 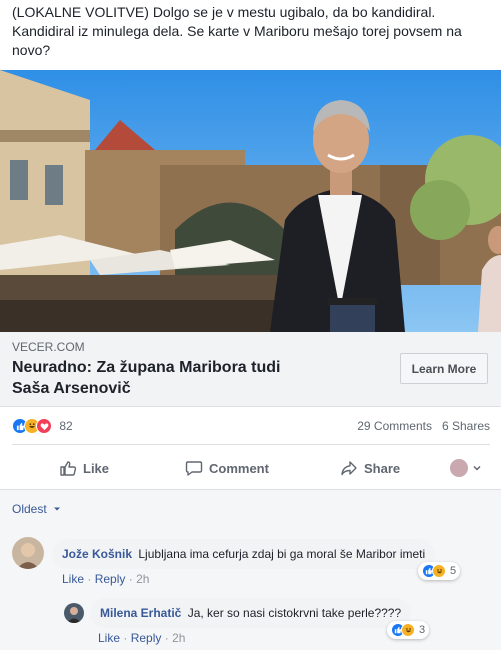 What do you see at coordinates (44, 426) in the screenshot?
I see `love-reaction-icon` at bounding box center [44, 426].